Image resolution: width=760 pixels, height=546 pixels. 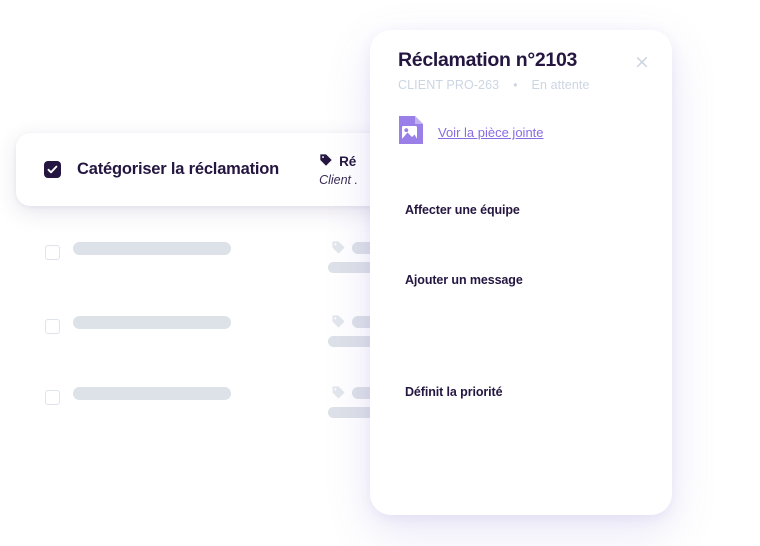 What do you see at coordinates (462, 210) in the screenshot?
I see `team-field-label: Affecter une équipe` at bounding box center [462, 210].